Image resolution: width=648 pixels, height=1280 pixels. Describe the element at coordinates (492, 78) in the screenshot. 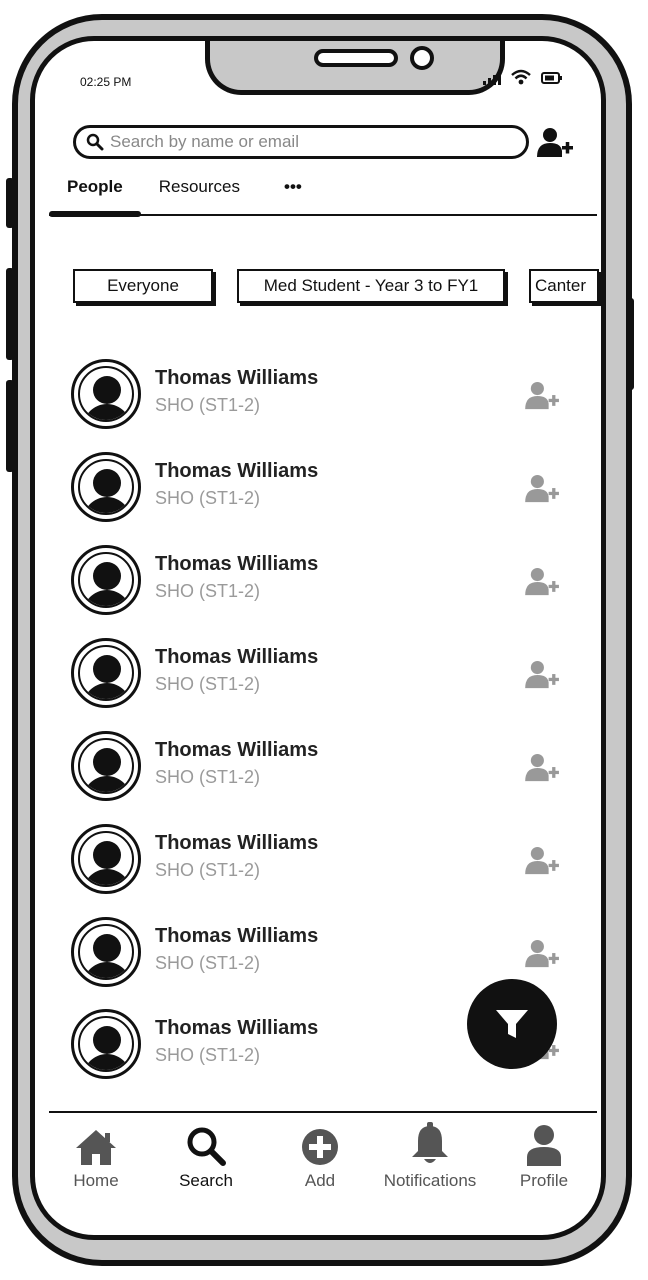

I see `signal-icon` at that location.